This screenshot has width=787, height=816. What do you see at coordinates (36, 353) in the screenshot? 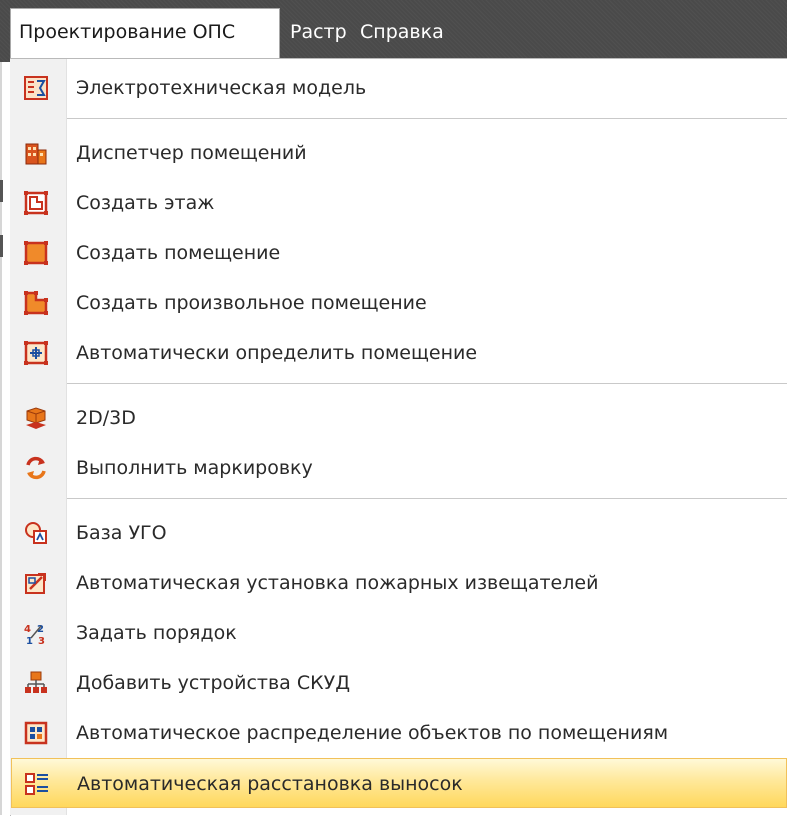
I see `detect-room-icon` at bounding box center [36, 353].